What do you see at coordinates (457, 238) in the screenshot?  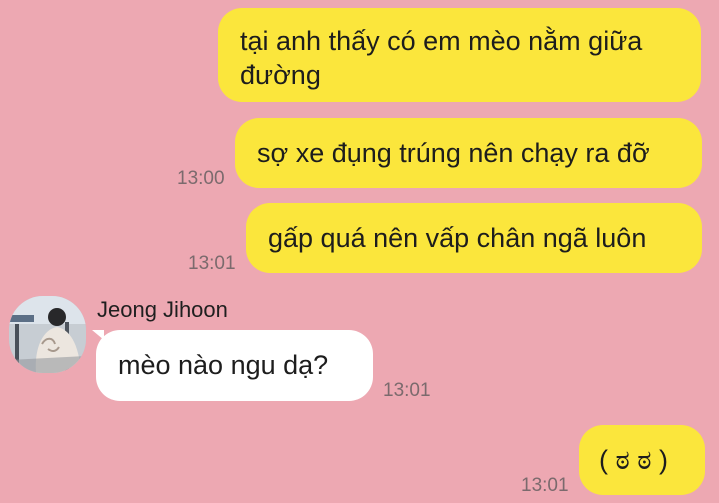 I see `message-text: gấp quá nên vấp chân ngã luôn` at bounding box center [457, 238].